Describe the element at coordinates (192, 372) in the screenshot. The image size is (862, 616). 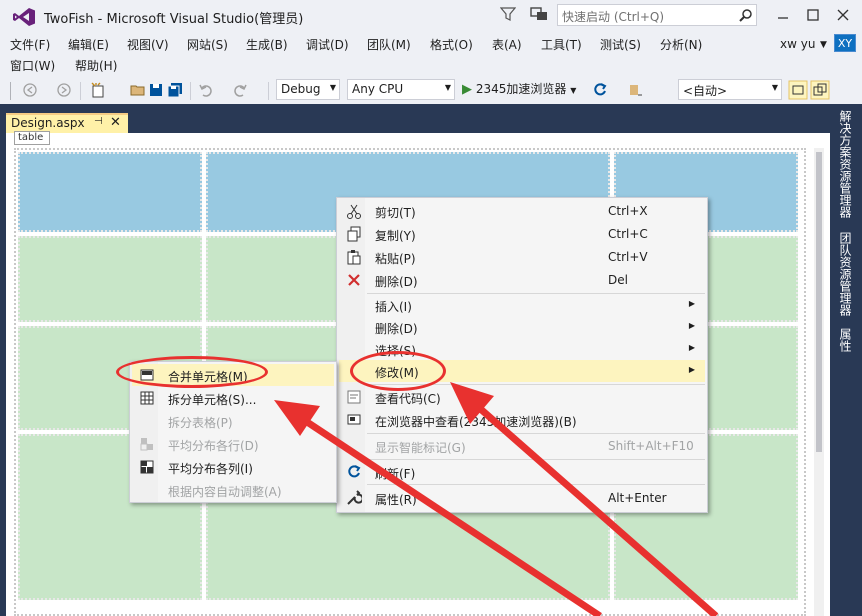
I see `annotation-ellipse-merge-cells` at that location.